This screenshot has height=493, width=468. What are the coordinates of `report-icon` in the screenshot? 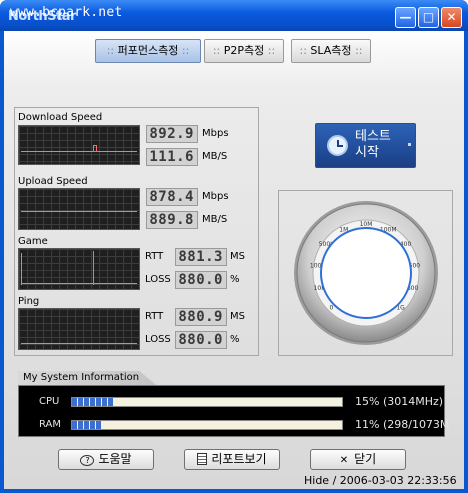 It's located at (202, 459).